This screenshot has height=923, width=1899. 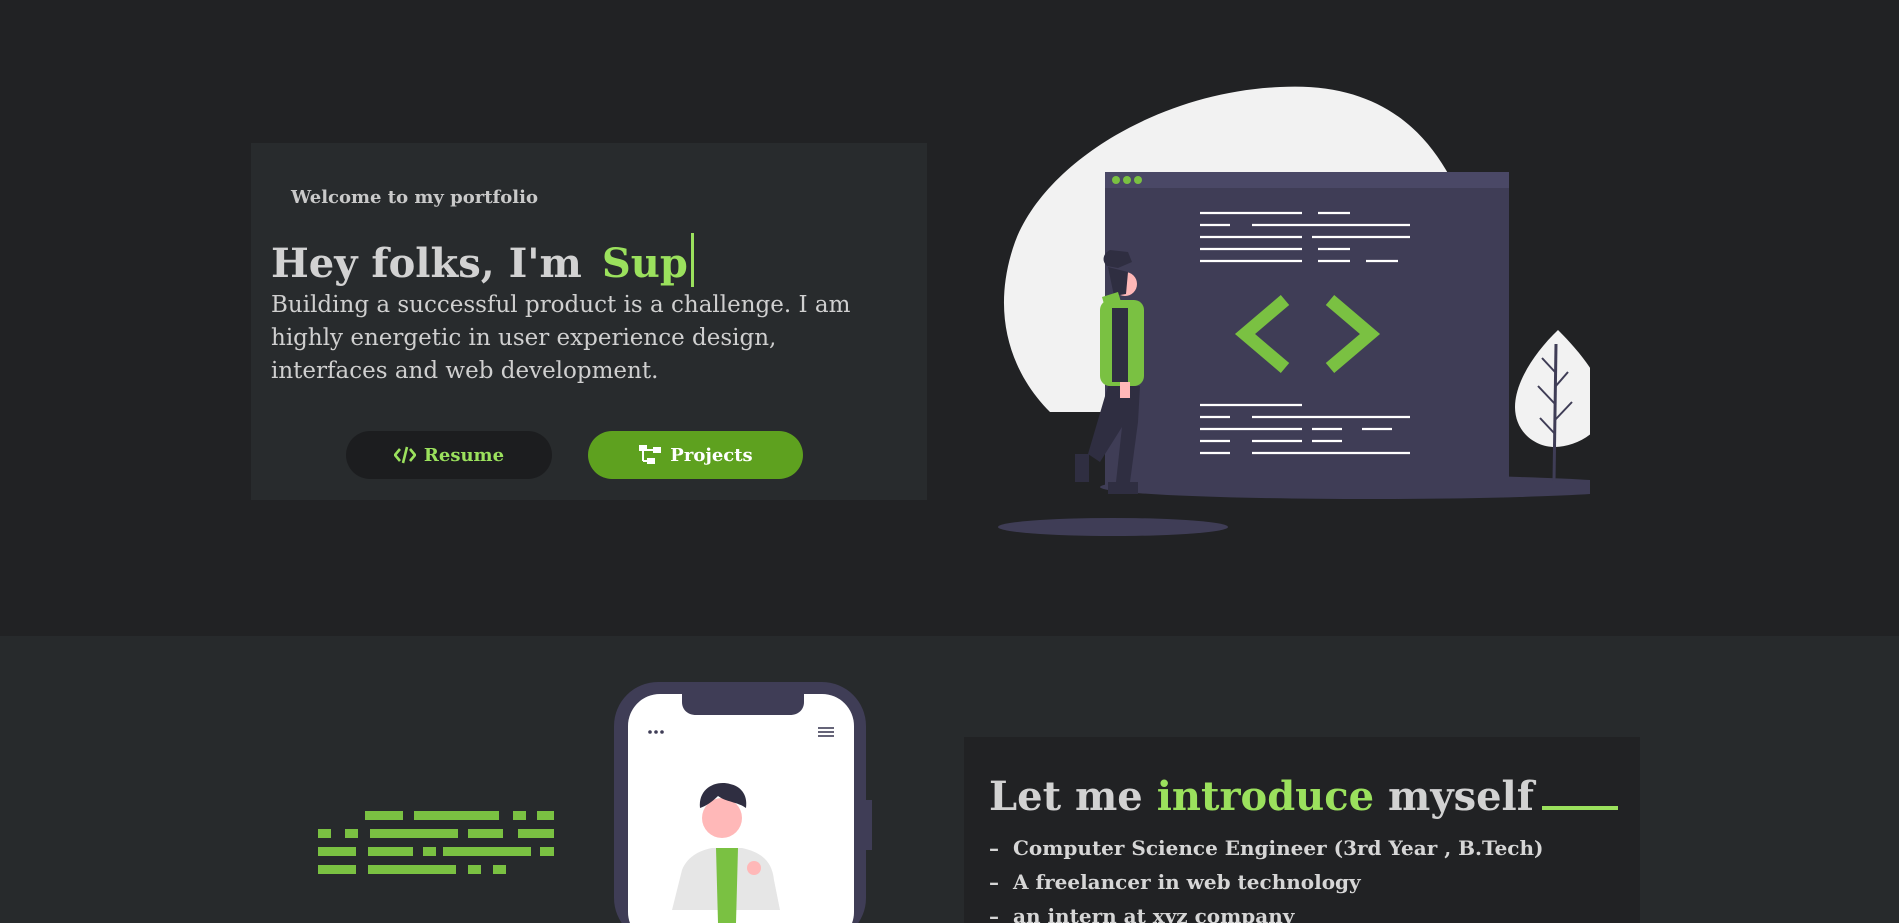 I want to click on resume-button: Resume, so click(x=449, y=455).